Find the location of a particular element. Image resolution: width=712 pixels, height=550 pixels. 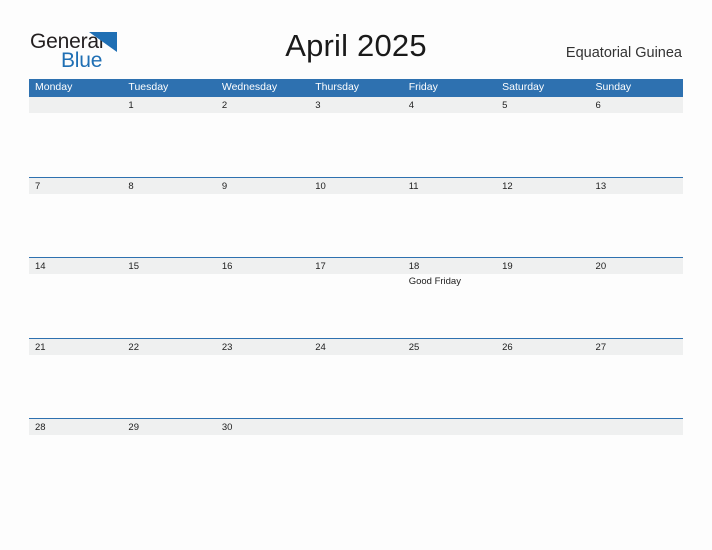

day-number: 17 is located at coordinates (320, 266).